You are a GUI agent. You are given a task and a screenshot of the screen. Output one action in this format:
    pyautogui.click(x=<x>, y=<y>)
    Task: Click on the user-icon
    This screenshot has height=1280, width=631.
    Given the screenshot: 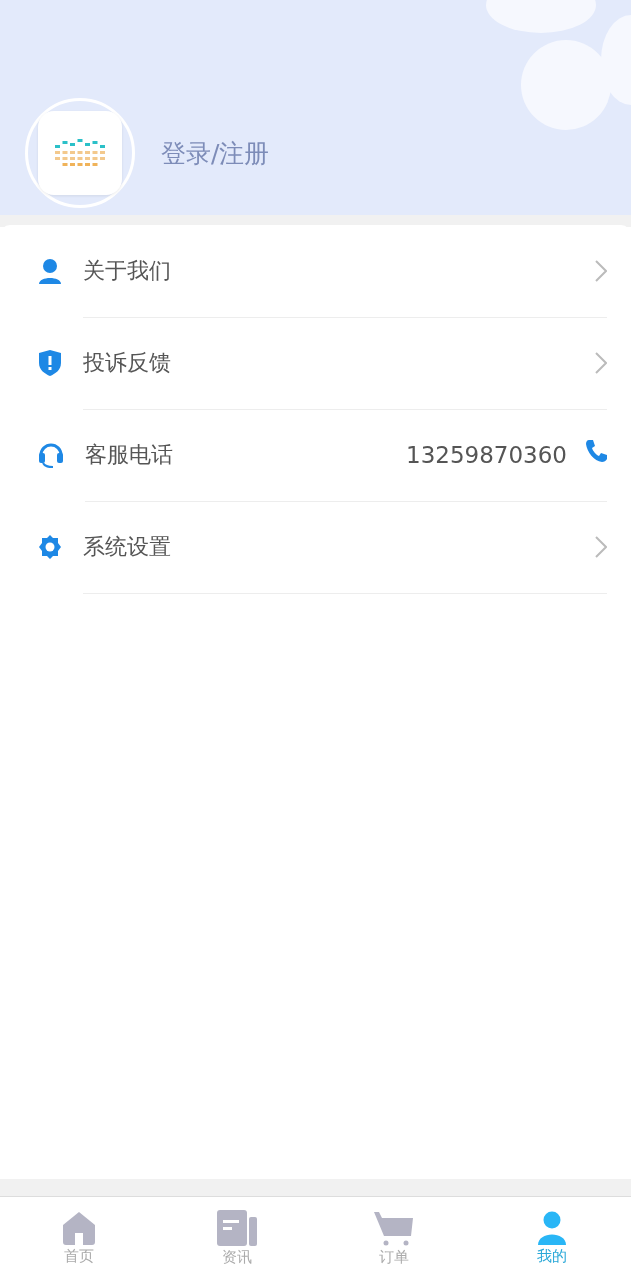 What is the action you would take?
    pyautogui.click(x=552, y=1228)
    